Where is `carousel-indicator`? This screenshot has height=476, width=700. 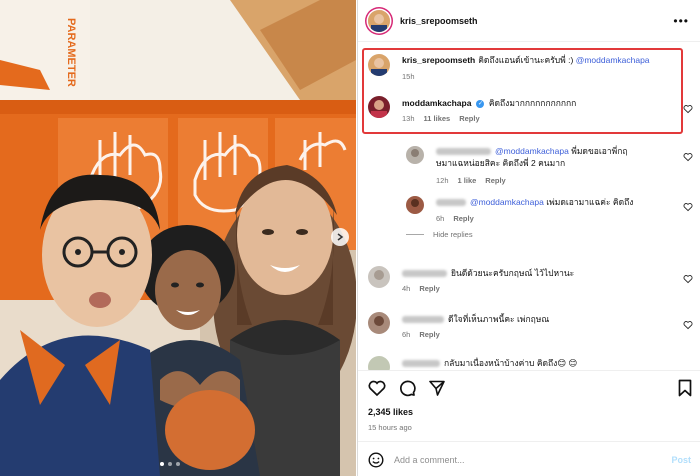 carousel-indicator is located at coordinates (170, 464).